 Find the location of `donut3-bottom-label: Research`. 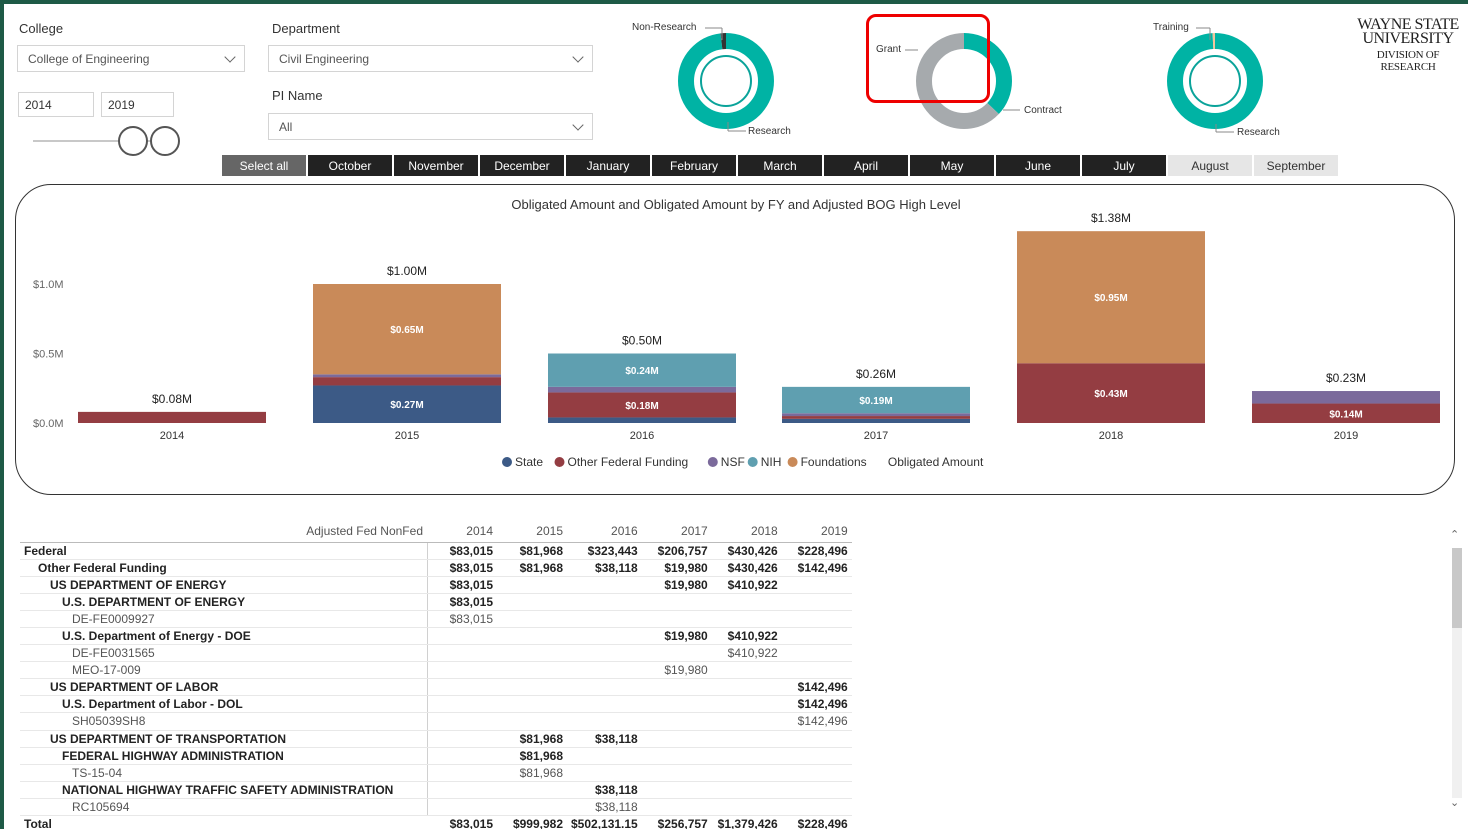

donut3-bottom-label: Research is located at coordinates (1258, 132).